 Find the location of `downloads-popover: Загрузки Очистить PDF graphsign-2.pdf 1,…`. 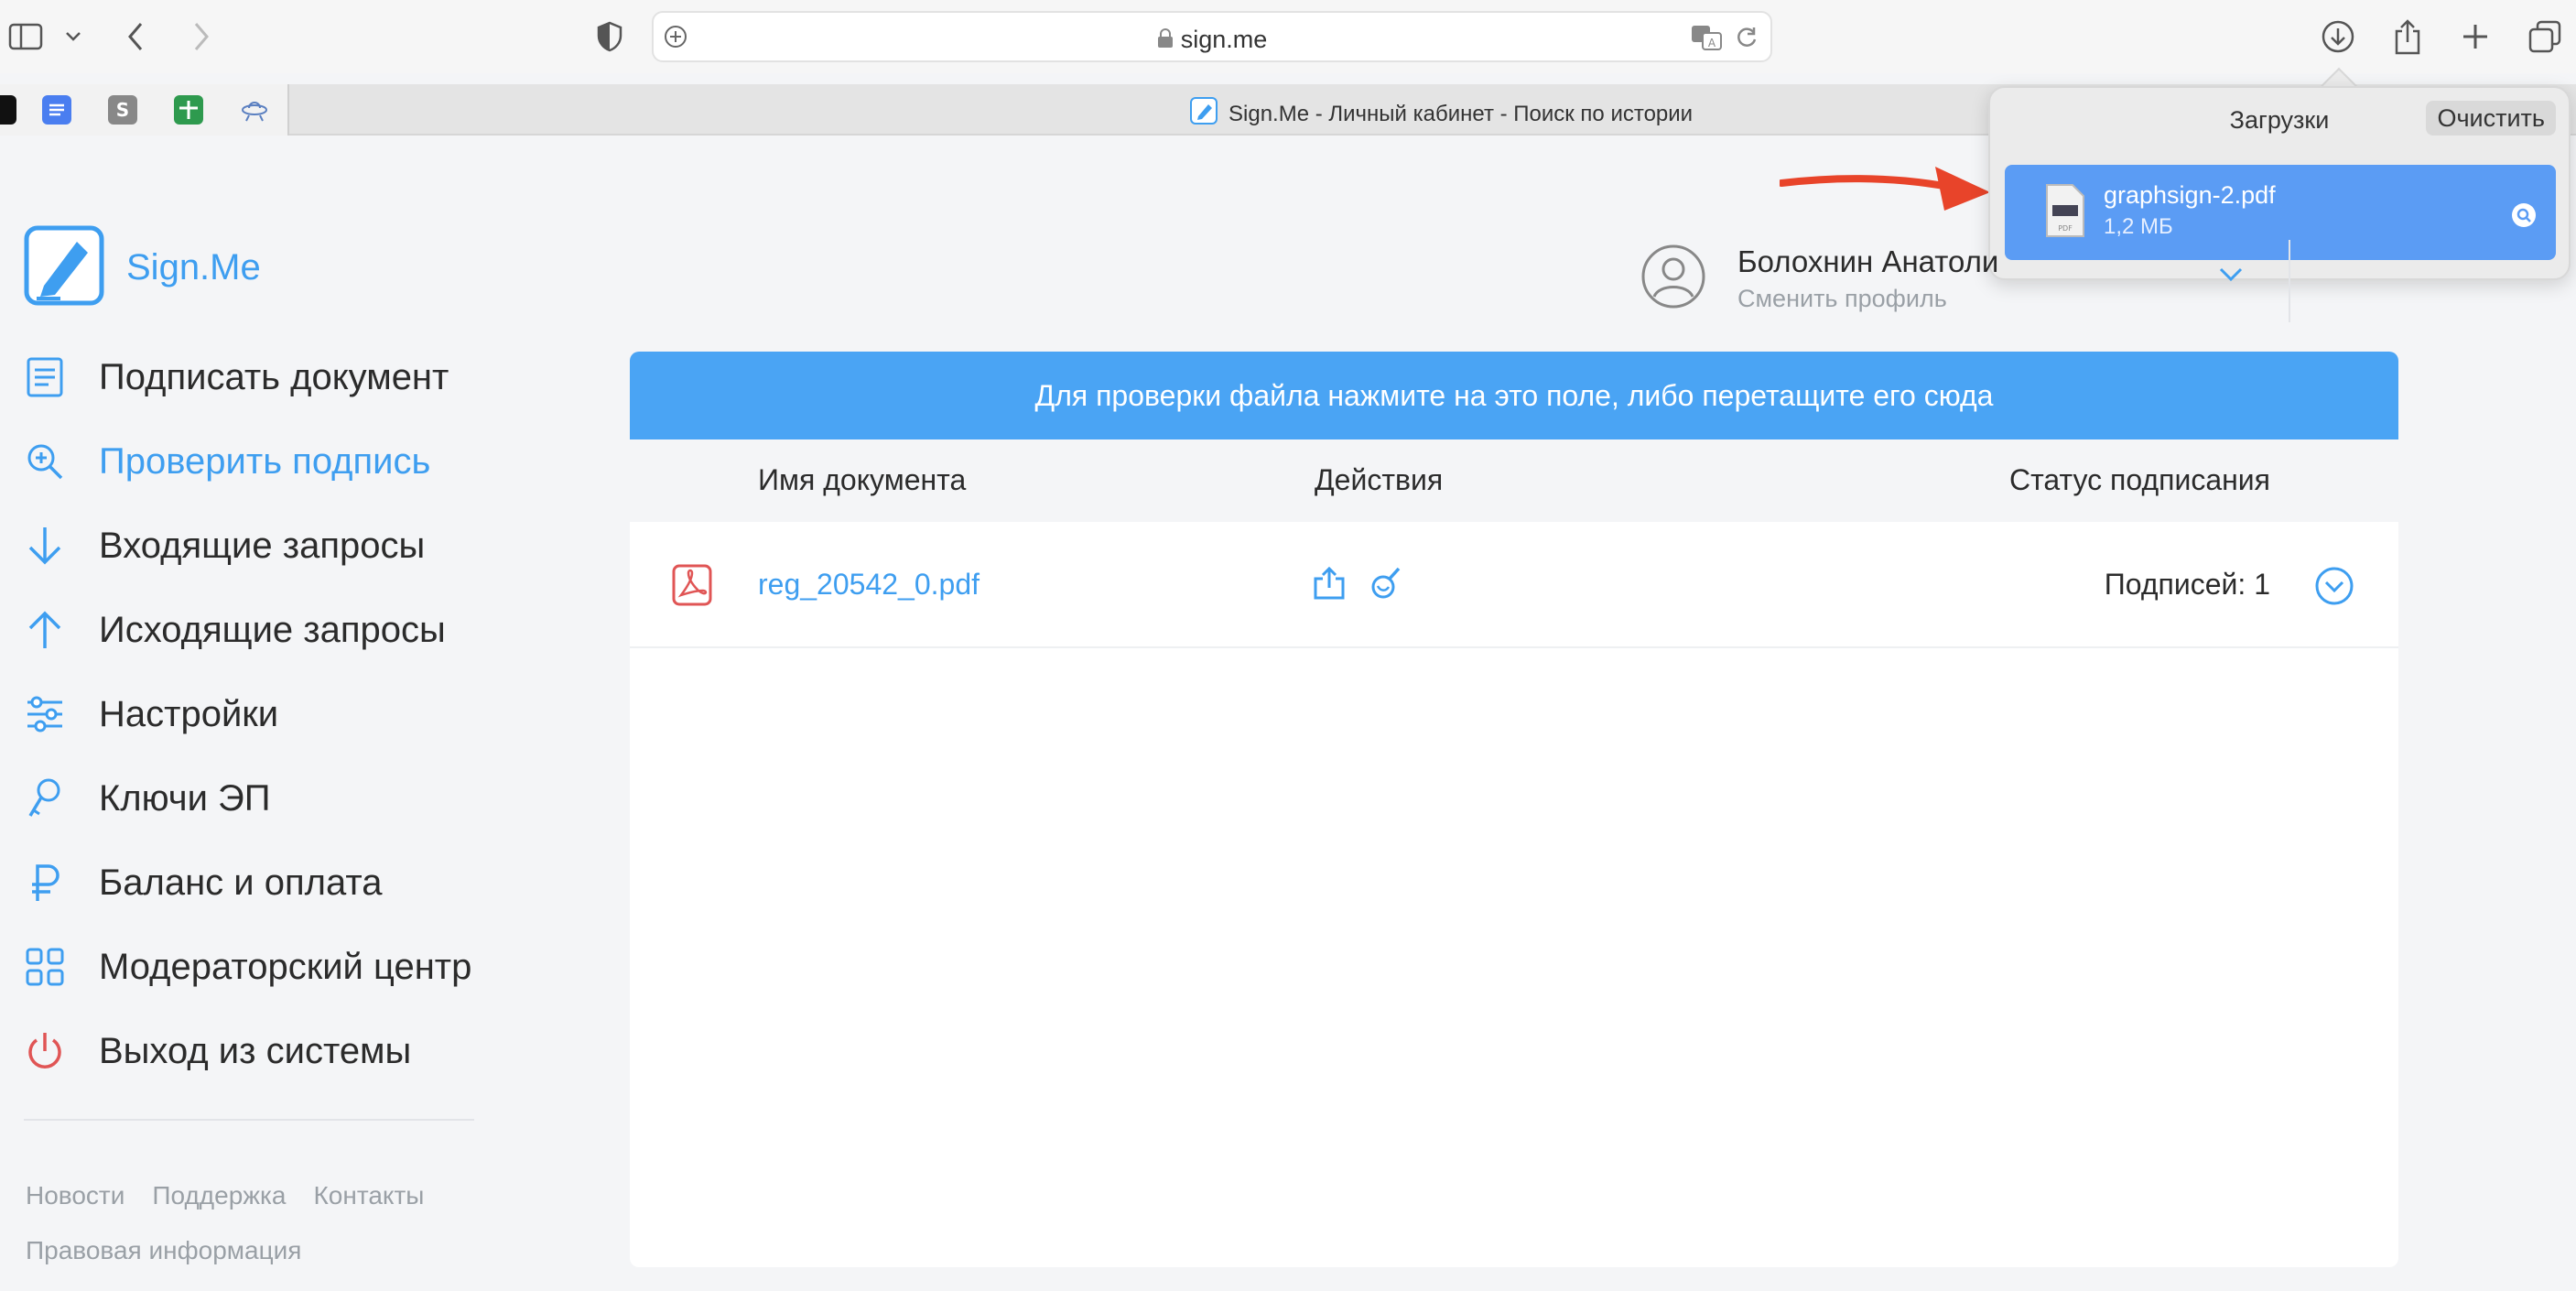

downloads-popover: Загрузки Очистить PDF graphsign-2.pdf 1,… is located at coordinates (2280, 183).